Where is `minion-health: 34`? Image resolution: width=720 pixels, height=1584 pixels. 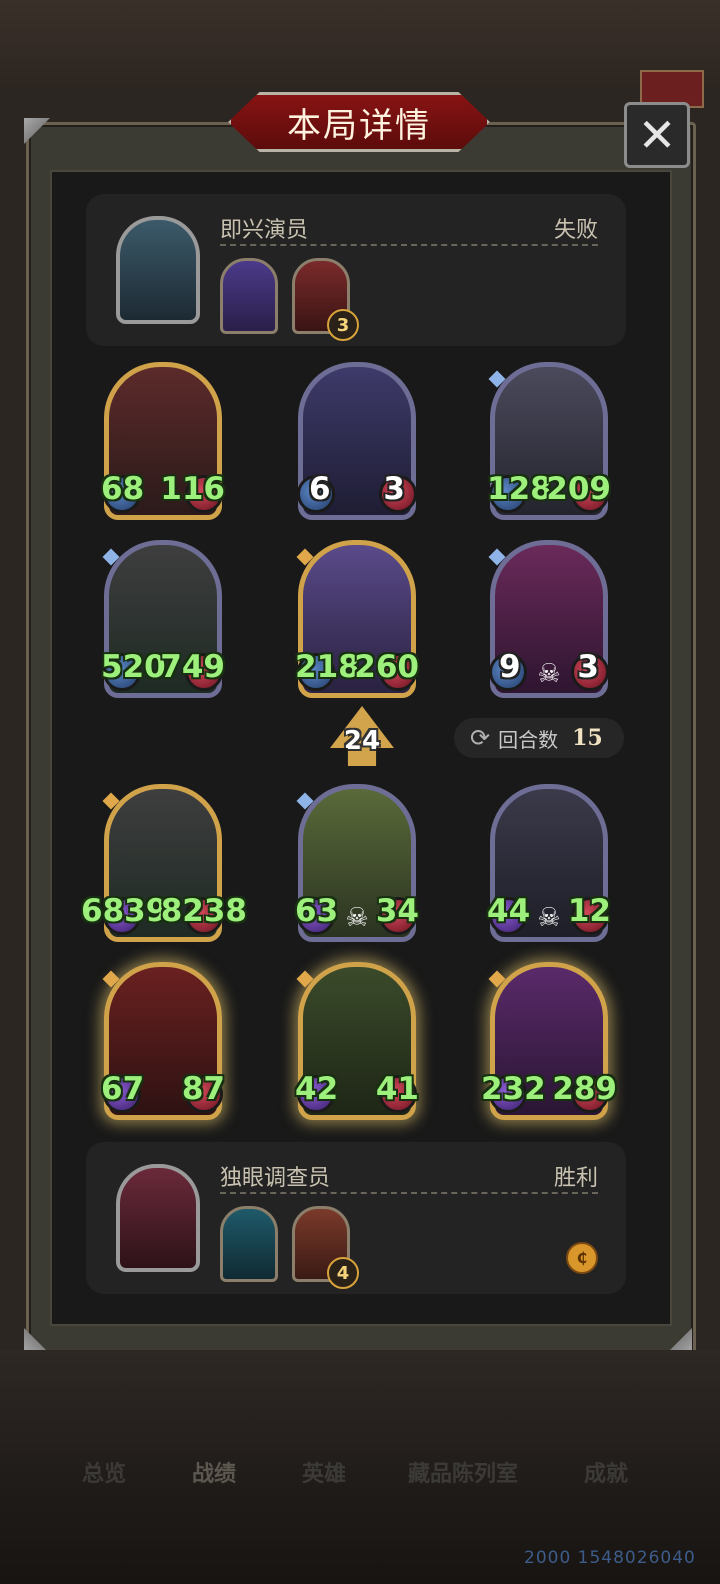 minion-health: 34 is located at coordinates (397, 911).